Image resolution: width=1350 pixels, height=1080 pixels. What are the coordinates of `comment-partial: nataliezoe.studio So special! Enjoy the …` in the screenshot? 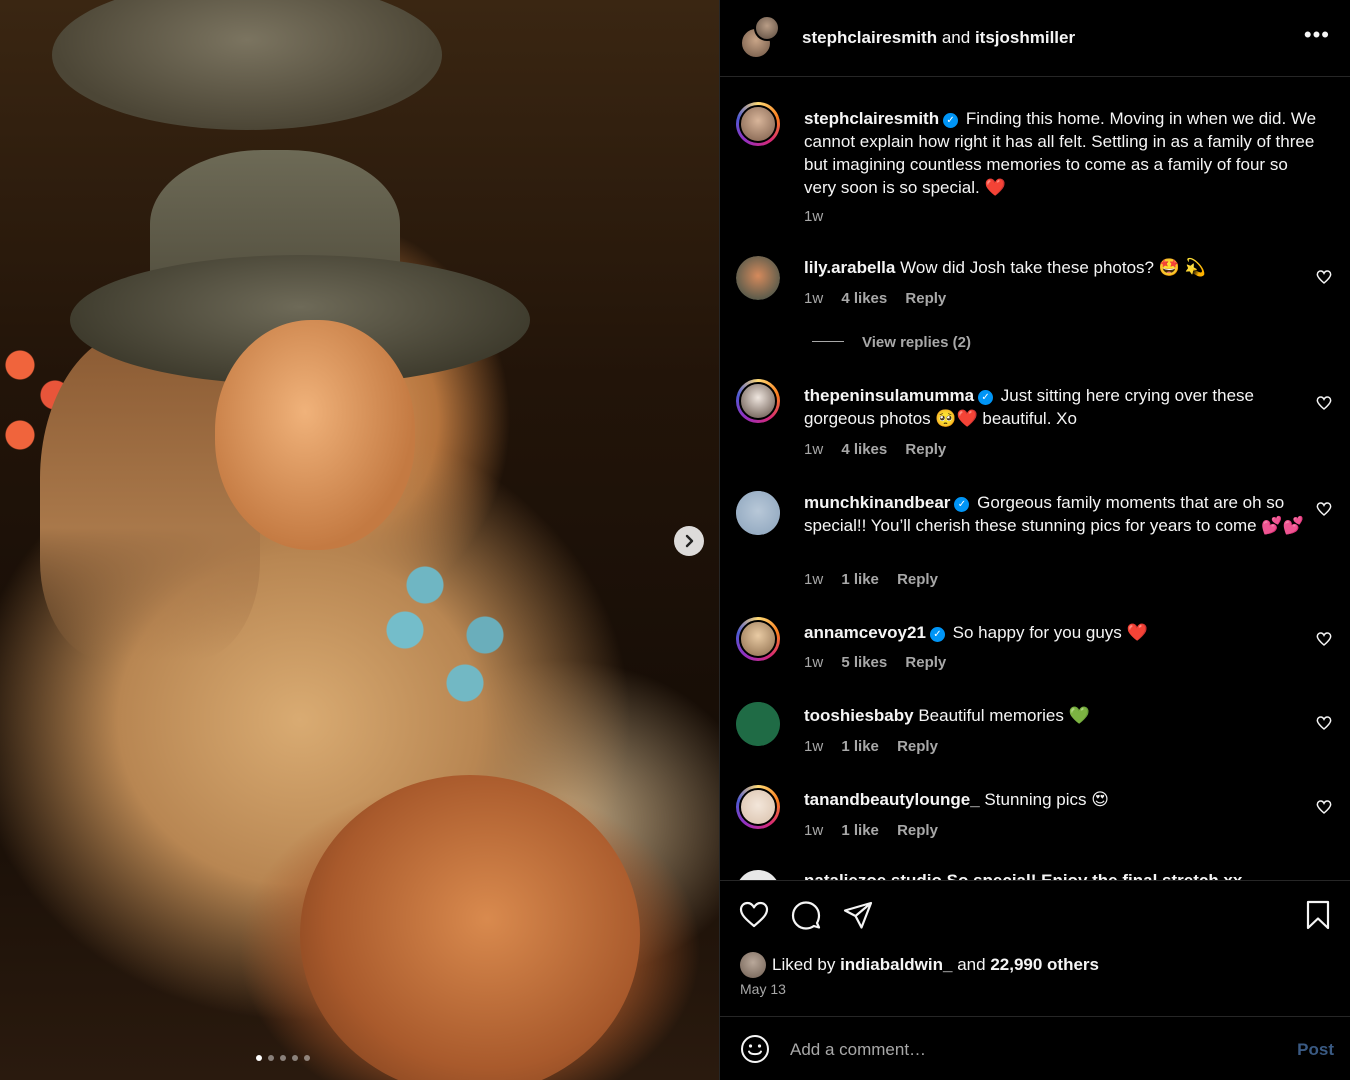 It's located at (1023, 875).